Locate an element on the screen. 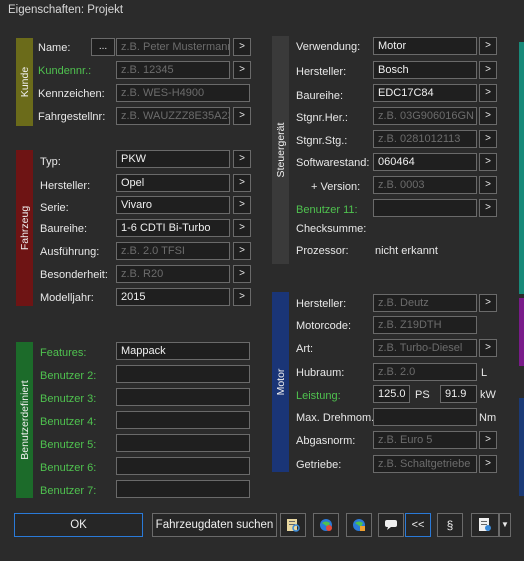  benutzer5-label: Benutzer 5: is located at coordinates (68, 445).